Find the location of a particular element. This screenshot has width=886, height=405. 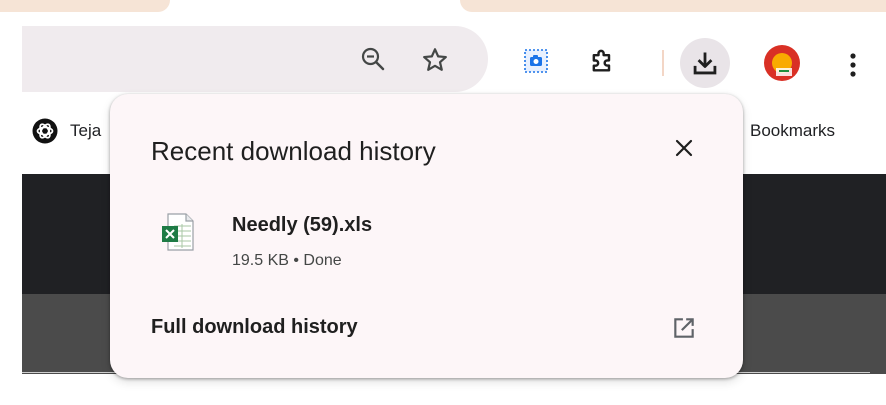

close-button is located at coordinates (684, 148).